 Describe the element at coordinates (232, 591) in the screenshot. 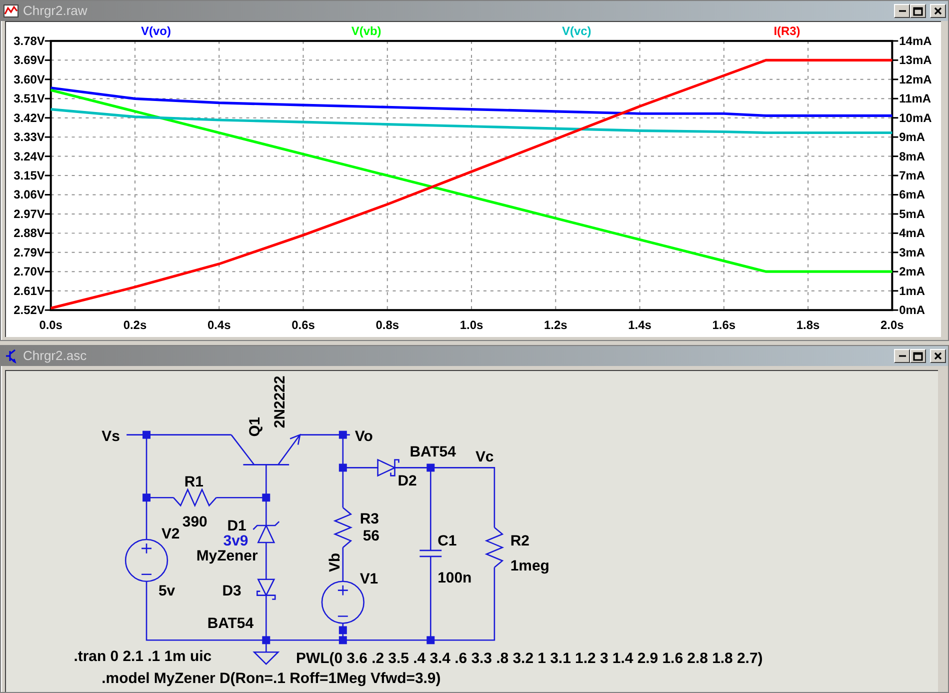

I see `component-label: D3` at that location.